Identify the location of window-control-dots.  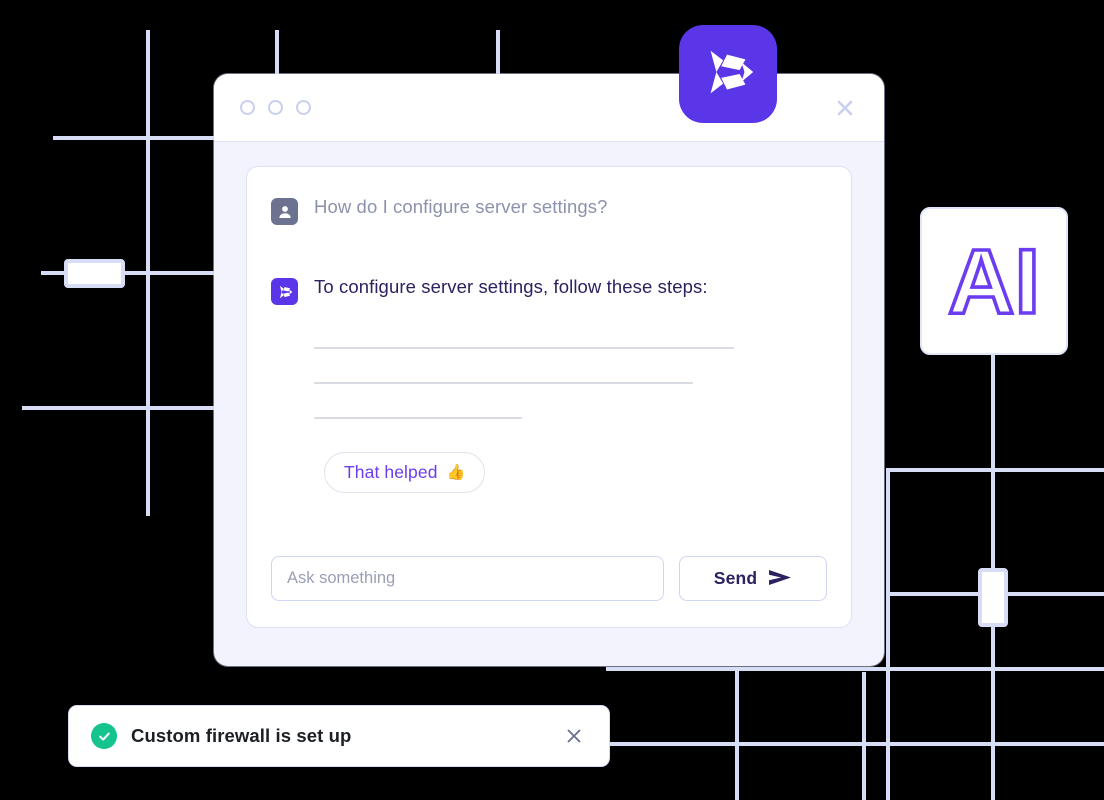
(275, 107).